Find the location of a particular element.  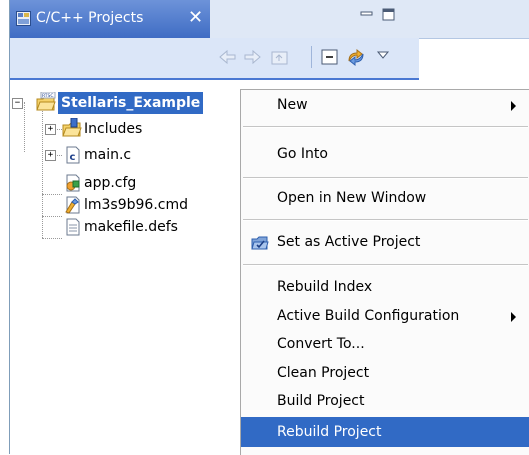

projects-view-icon is located at coordinates (23, 18).